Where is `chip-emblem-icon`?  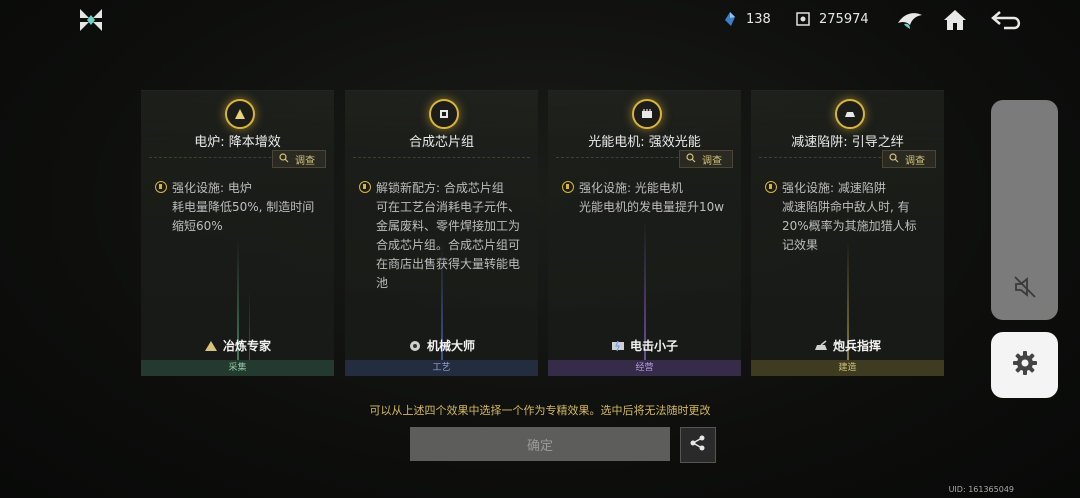
chip-emblem-icon is located at coordinates (443, 114).